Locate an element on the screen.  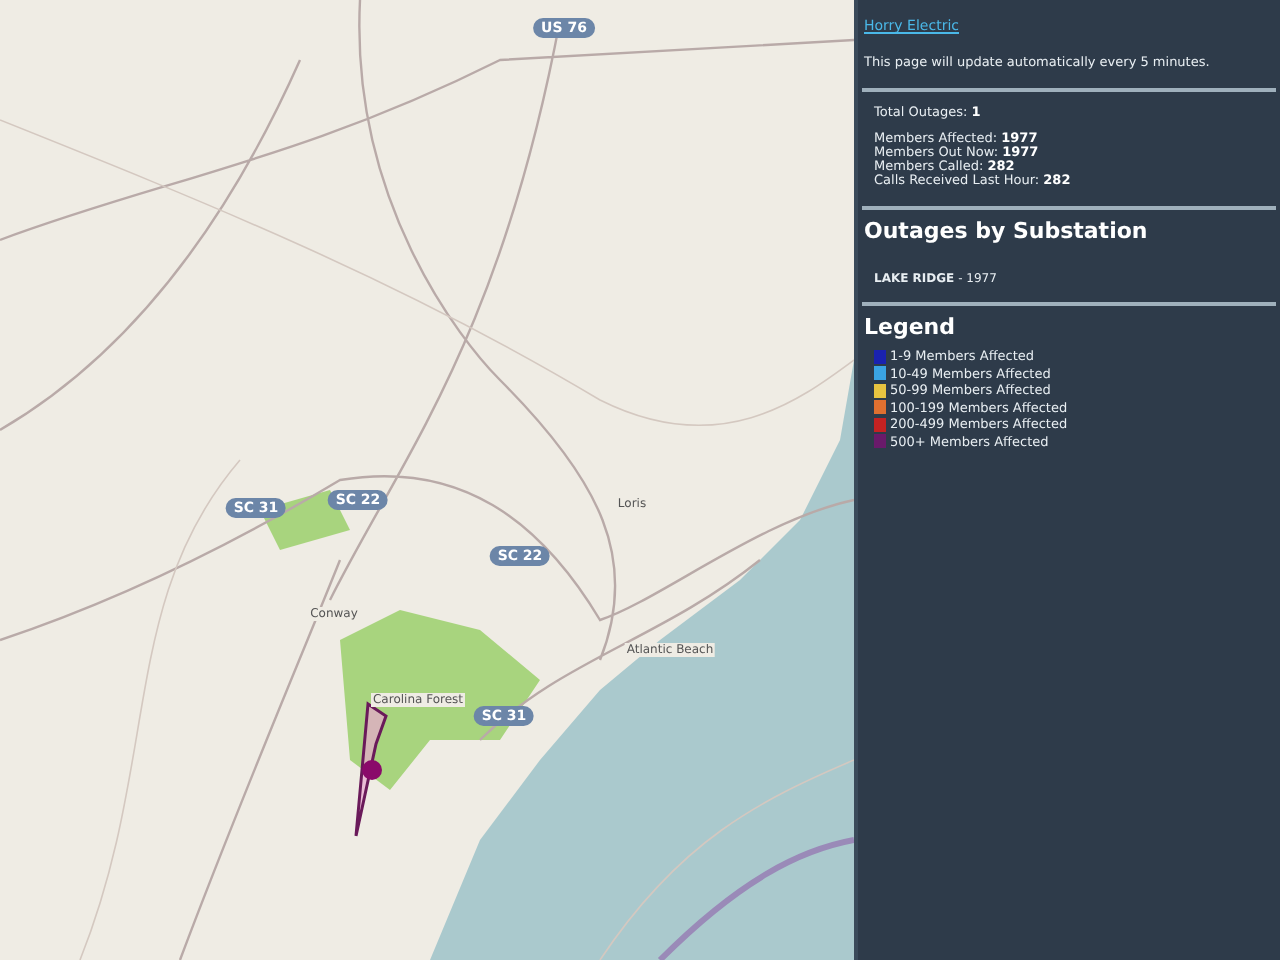
outage-marker is located at coordinates (372, 770).